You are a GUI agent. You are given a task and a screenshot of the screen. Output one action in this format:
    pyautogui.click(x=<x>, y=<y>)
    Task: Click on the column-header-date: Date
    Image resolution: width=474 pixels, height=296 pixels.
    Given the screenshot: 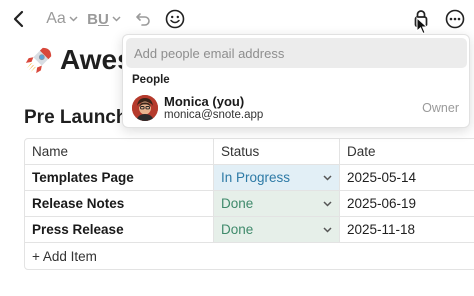 What is the action you would take?
    pyautogui.click(x=407, y=151)
    